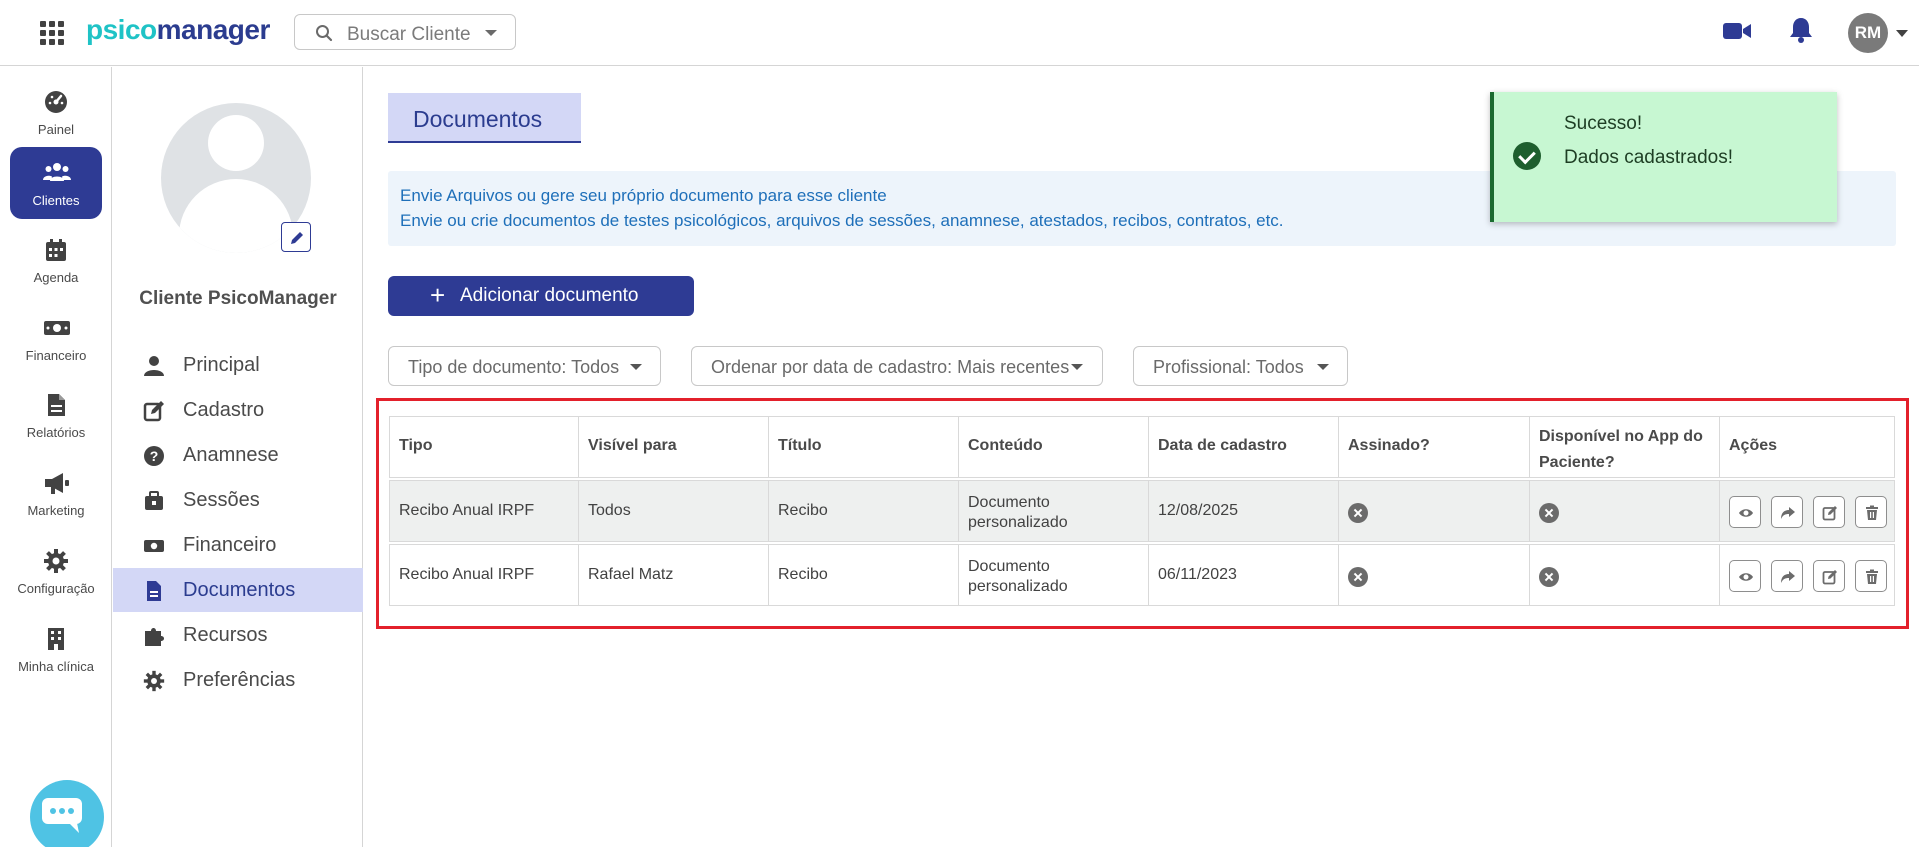 The height and width of the screenshot is (847, 1919). Describe the element at coordinates (154, 366) in the screenshot. I see `user-icon` at that location.